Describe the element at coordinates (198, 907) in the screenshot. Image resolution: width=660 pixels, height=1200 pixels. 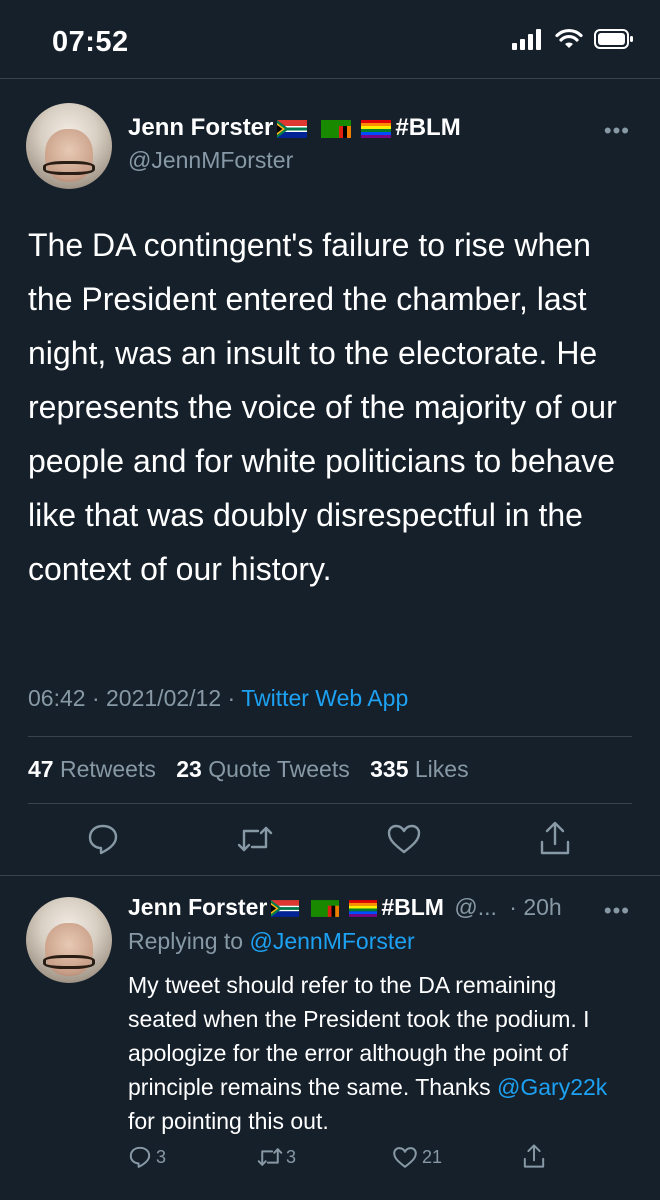
I see `reply-author-name-text: Jenn Forster` at that location.